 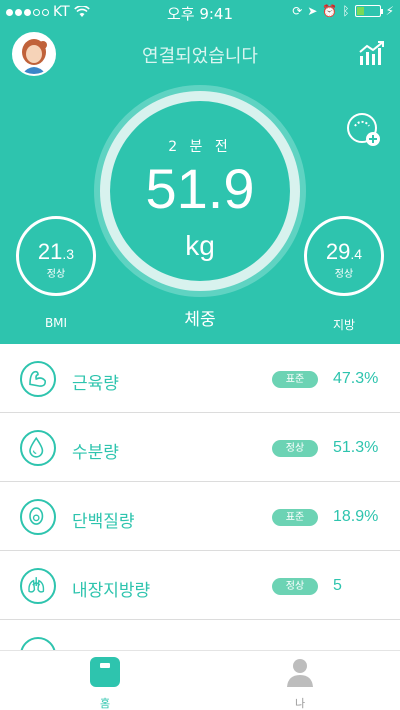 What do you see at coordinates (344, 274) in the screenshot?
I see `fat-status: 정상` at bounding box center [344, 274].